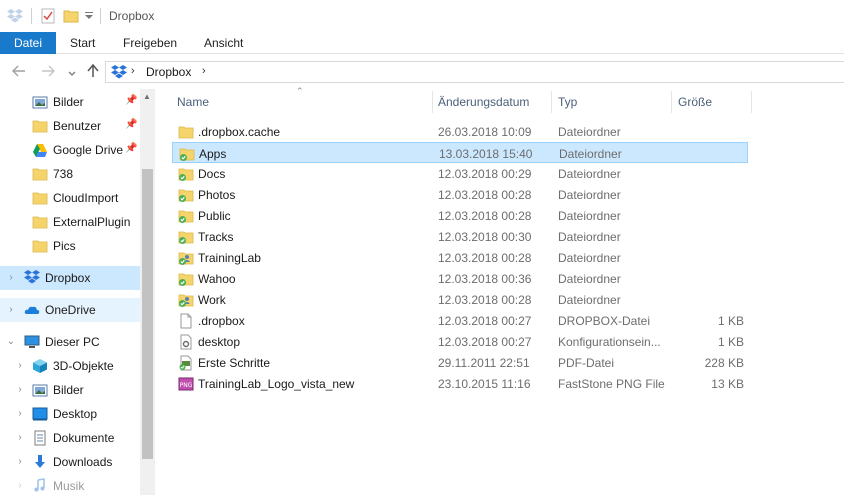  Describe the element at coordinates (70, 310) in the screenshot. I see `sidebar-item-onedrive: › OneDrive` at that location.